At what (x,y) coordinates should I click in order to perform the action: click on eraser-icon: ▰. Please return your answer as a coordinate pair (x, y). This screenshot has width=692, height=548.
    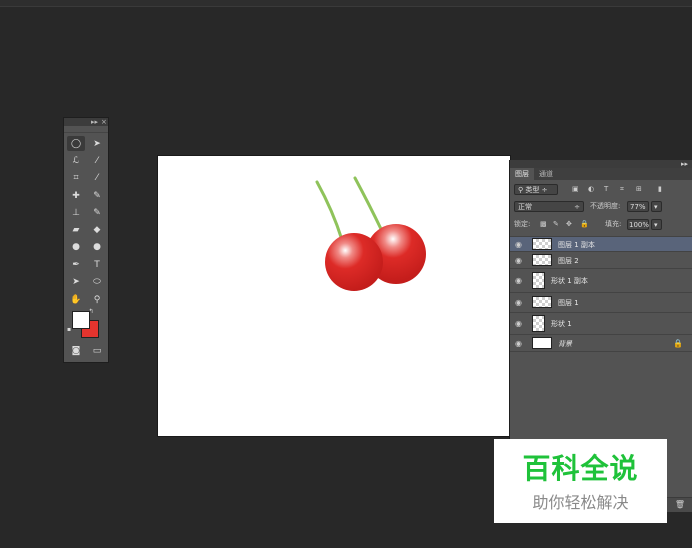
    Looking at the image, I should click on (76, 229).